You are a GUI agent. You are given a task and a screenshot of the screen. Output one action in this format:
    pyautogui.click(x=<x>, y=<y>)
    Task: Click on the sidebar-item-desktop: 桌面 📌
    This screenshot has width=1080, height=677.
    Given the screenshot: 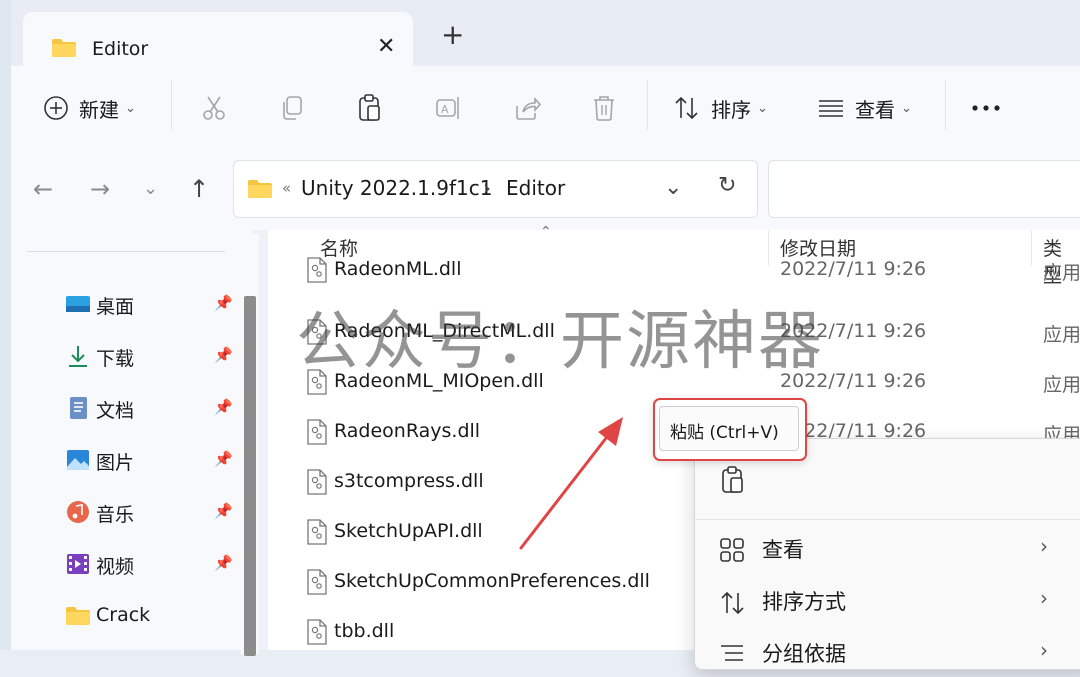 What is the action you would take?
    pyautogui.click(x=153, y=304)
    